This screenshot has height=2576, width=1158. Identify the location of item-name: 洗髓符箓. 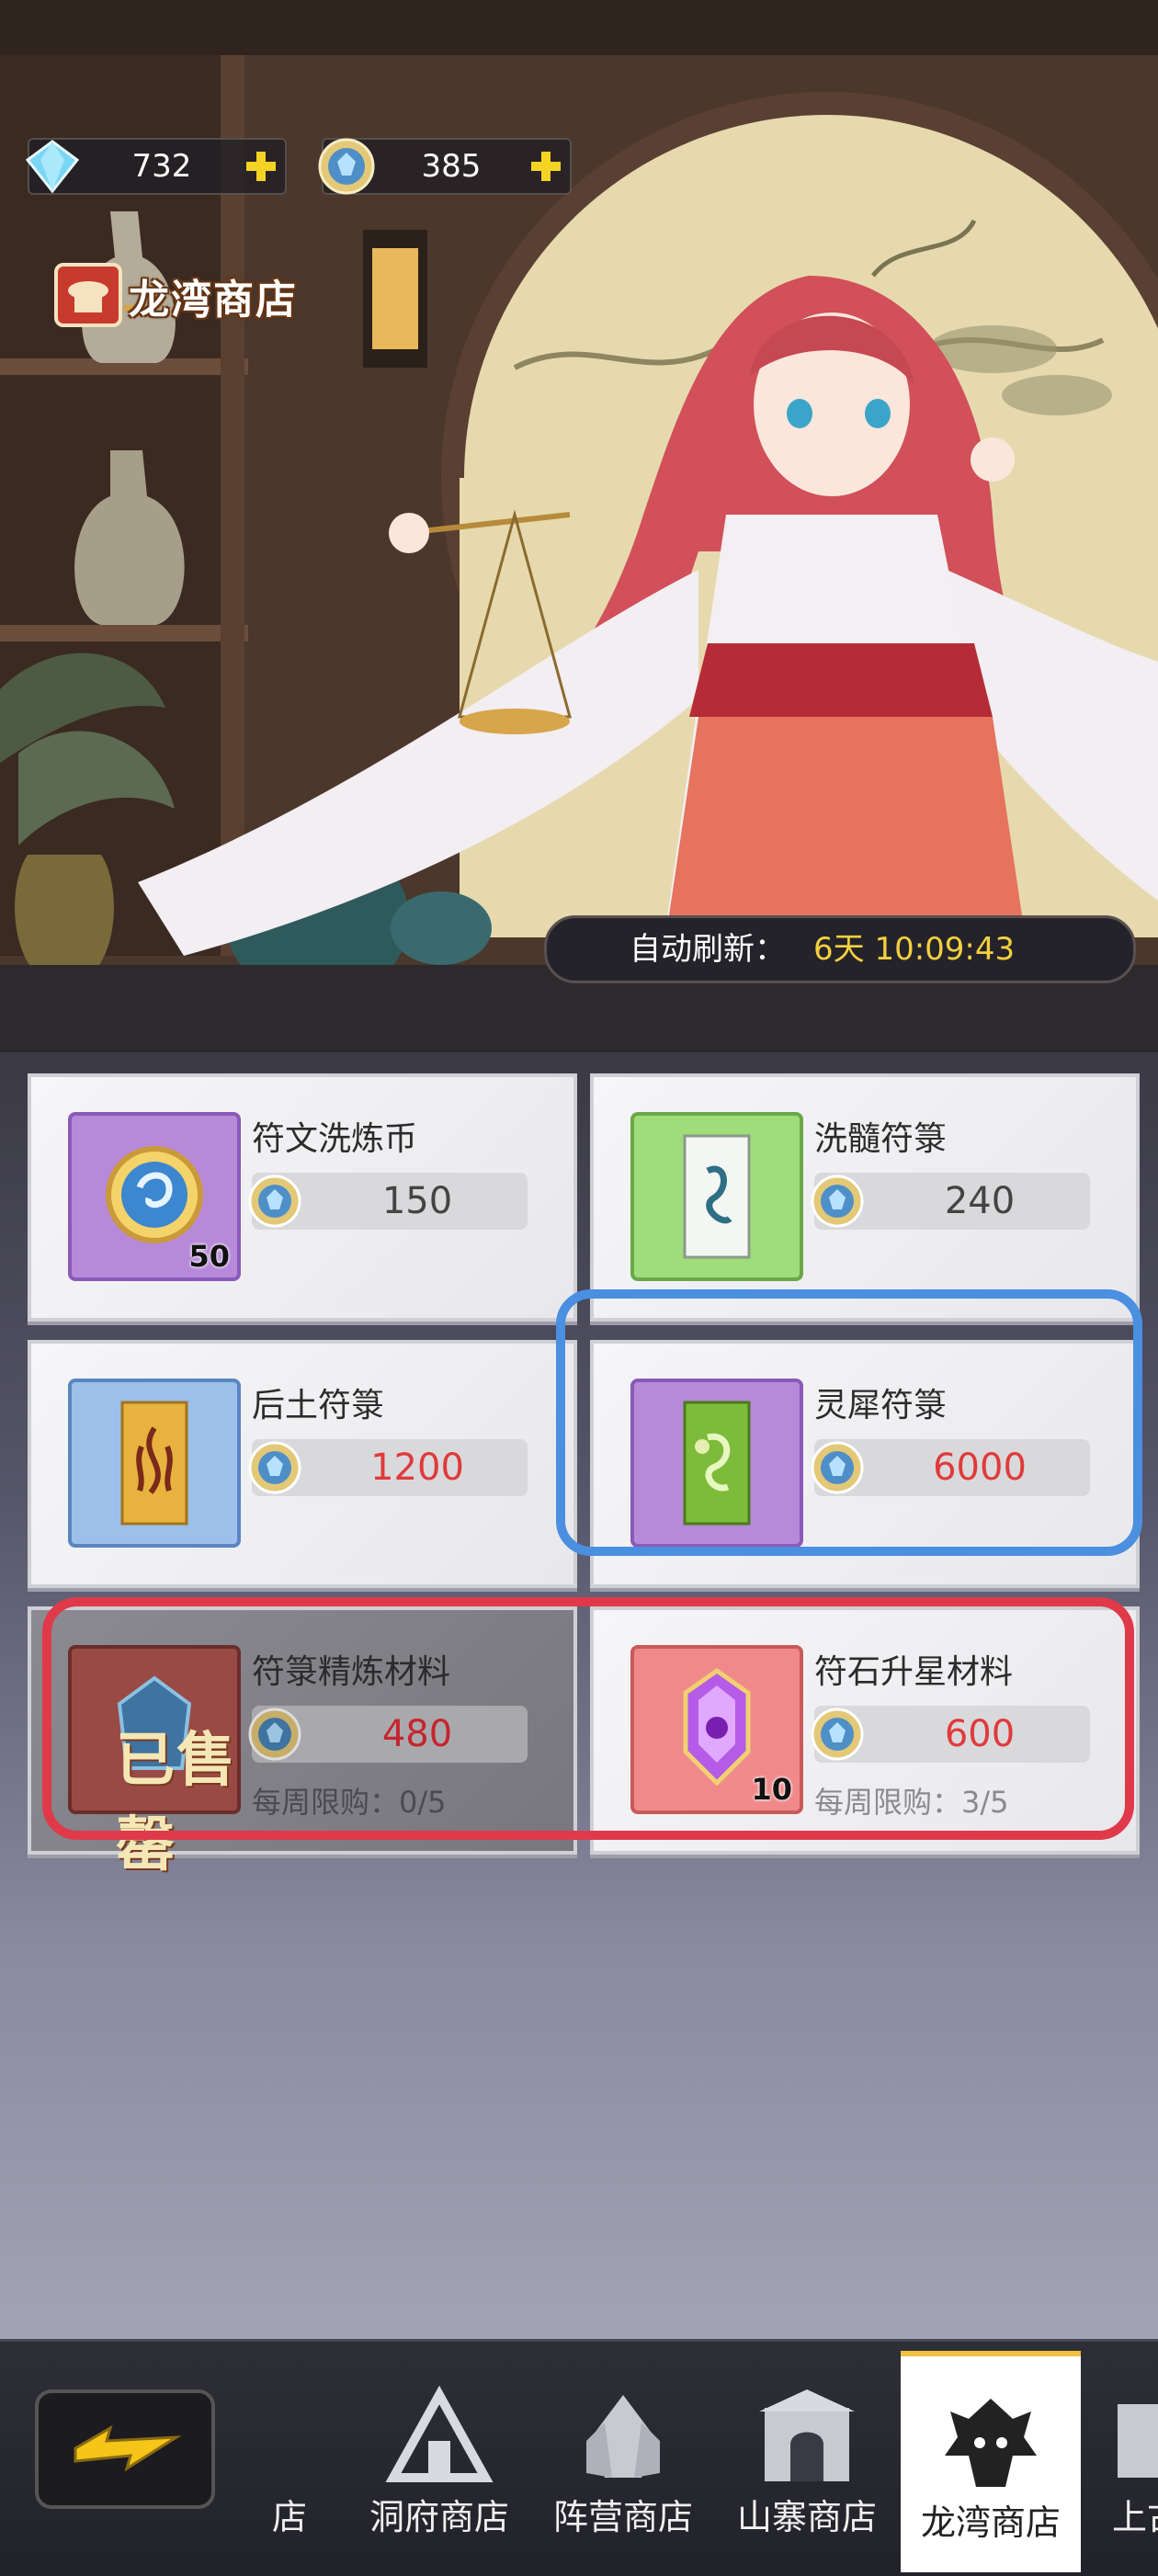
(881, 1139).